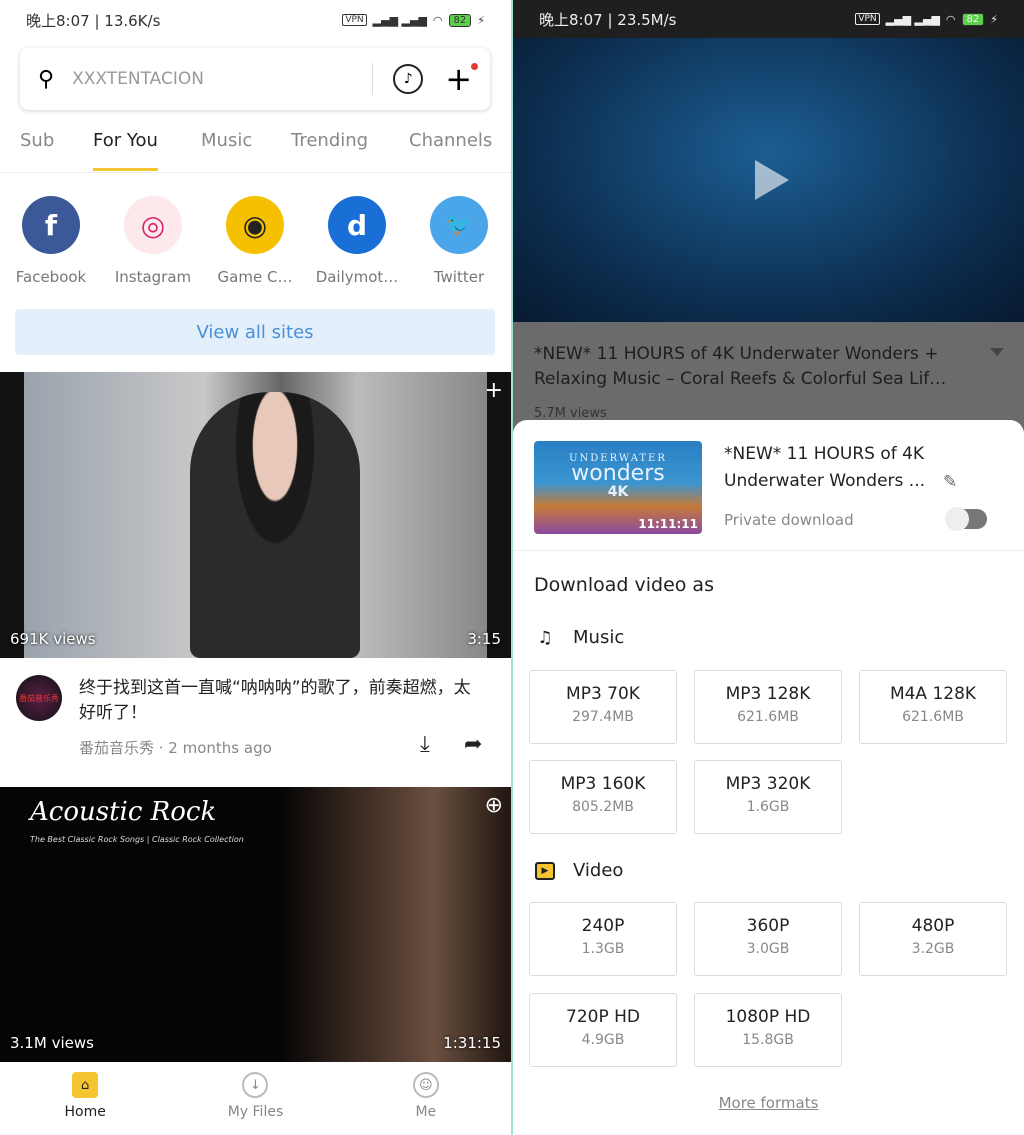 The image size is (1024, 1135). Describe the element at coordinates (933, 707) in the screenshot. I see `format-m4a-128k: M4A 128K 621.6MB` at that location.